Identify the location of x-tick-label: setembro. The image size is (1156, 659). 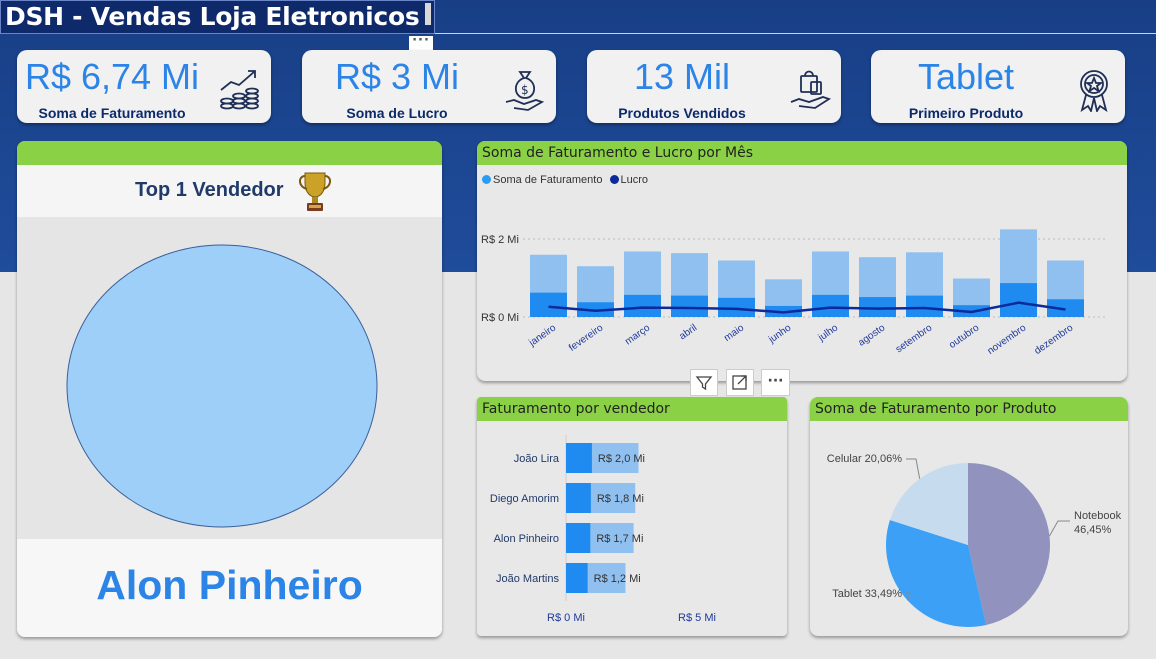
(914, 338).